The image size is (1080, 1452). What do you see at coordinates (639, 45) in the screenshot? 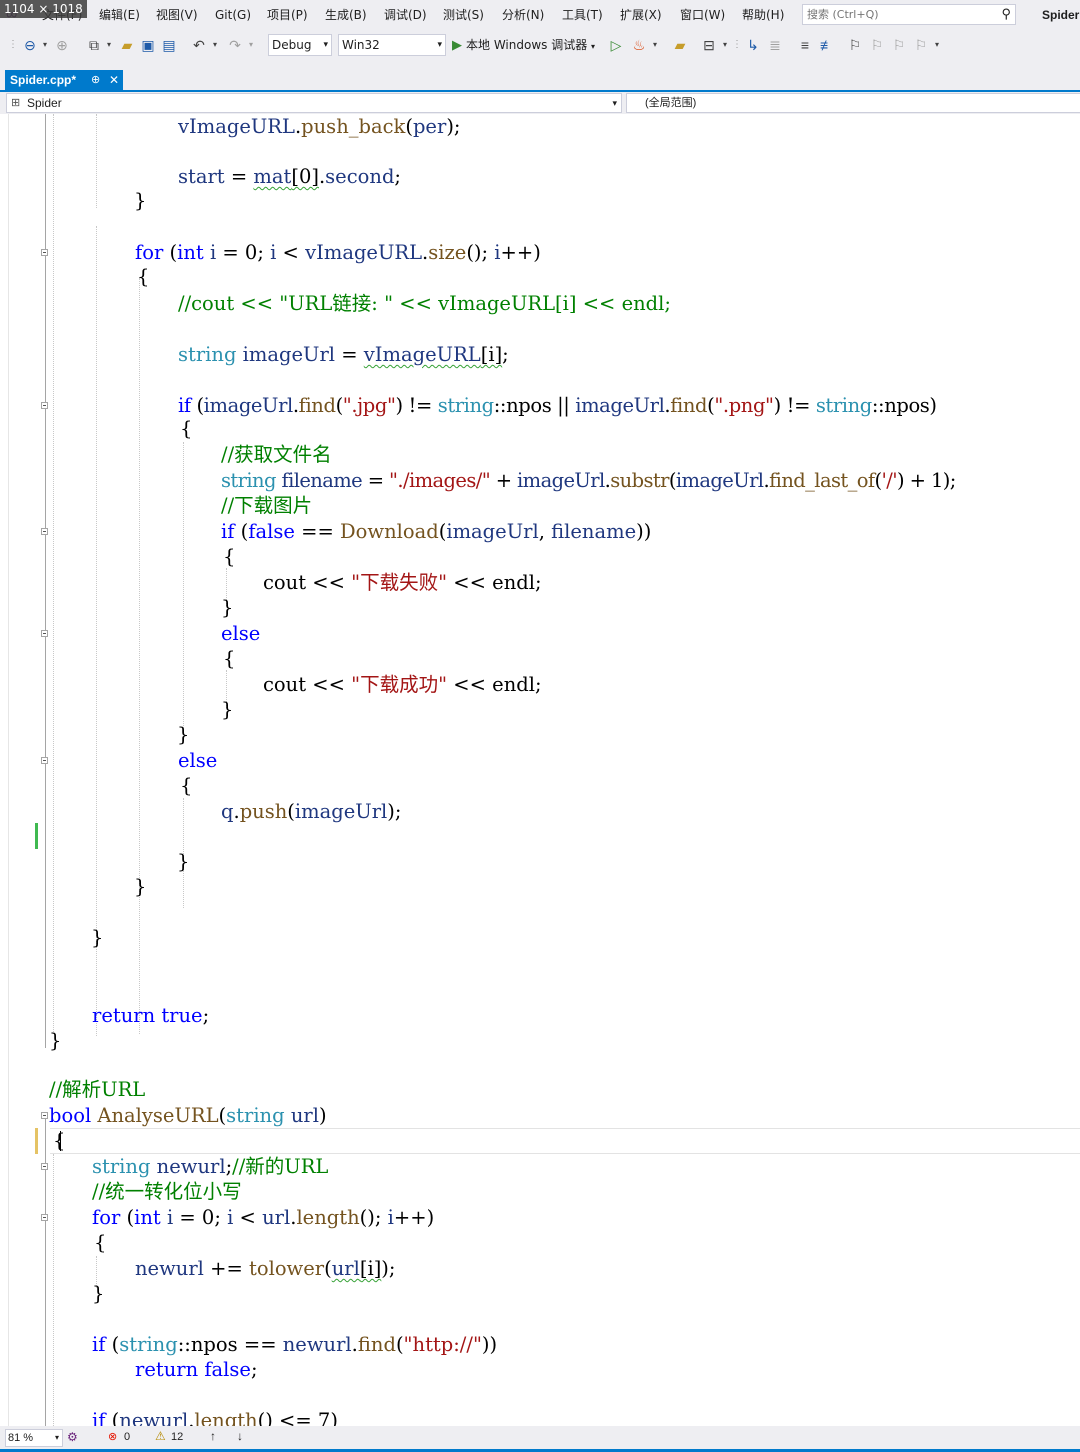
I see `hot-reload-icon: ♨` at bounding box center [639, 45].